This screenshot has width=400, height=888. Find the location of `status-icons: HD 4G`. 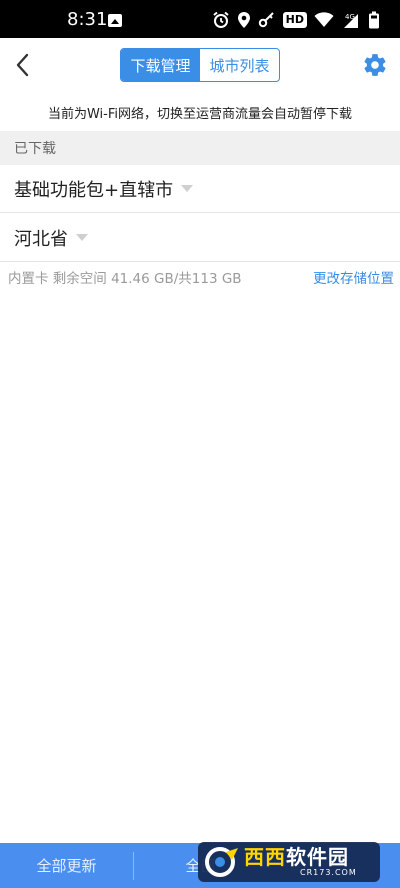

status-icons: HD 4G is located at coordinates (296, 20).